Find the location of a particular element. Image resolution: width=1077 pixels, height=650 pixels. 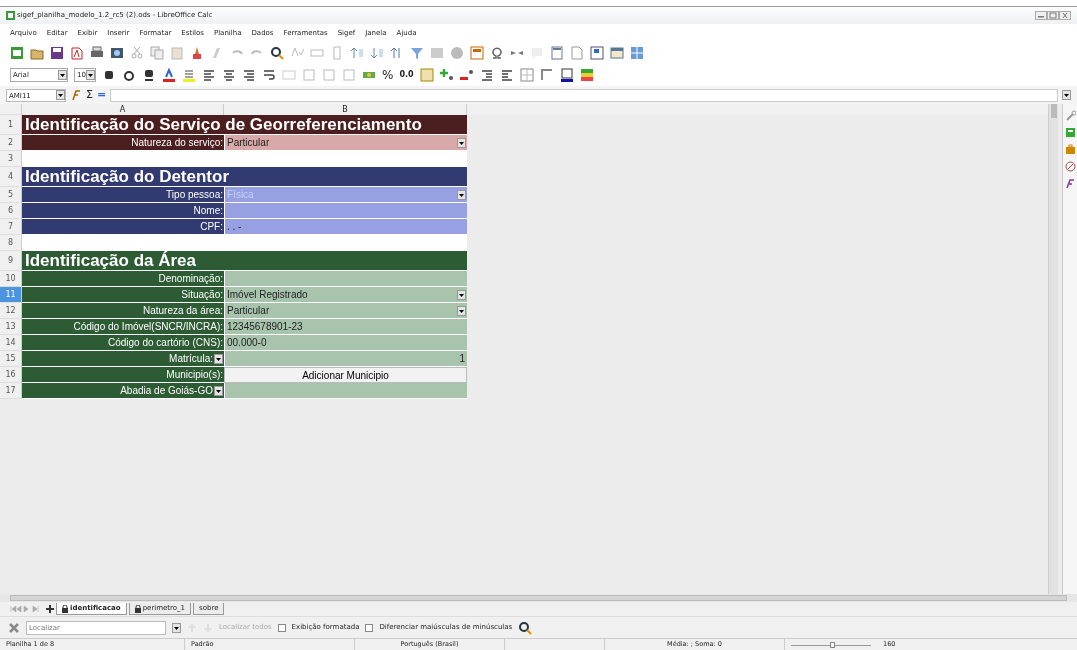

number-format-button: 0.0 is located at coordinates (406, 75).